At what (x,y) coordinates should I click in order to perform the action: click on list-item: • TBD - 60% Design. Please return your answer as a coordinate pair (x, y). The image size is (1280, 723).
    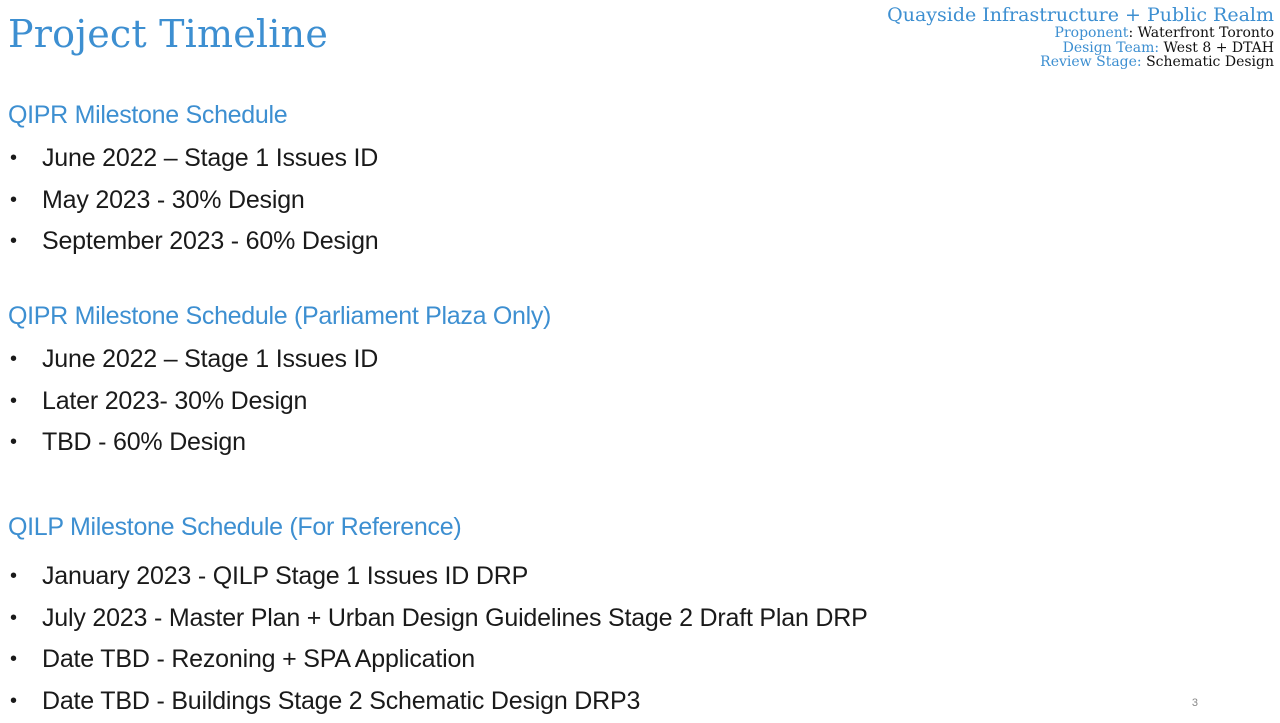
    Looking at the image, I should click on (193, 443).